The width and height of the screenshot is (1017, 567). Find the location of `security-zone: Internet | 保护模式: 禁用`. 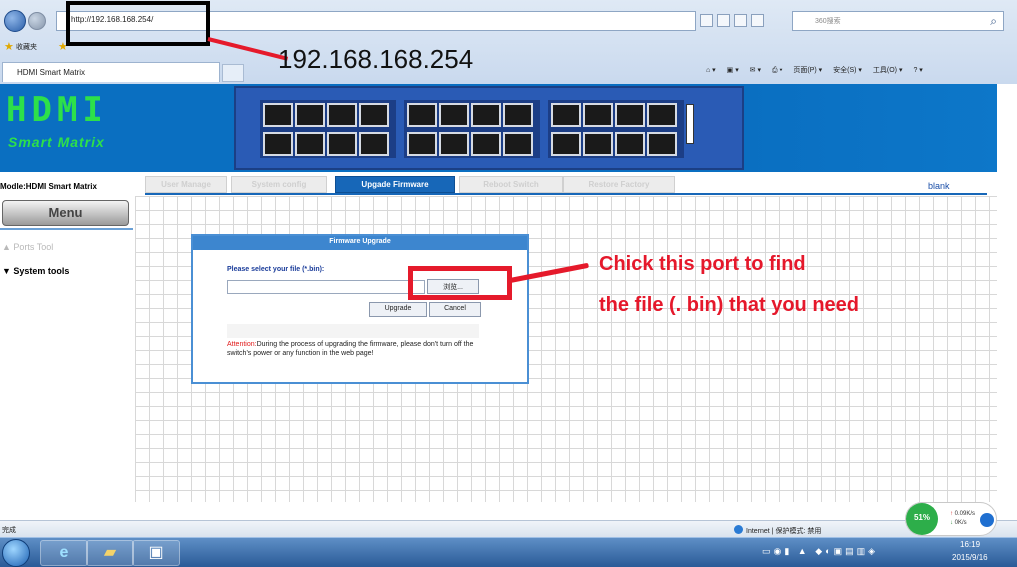

security-zone: Internet | 保护模式: 禁用 is located at coordinates (777, 530).